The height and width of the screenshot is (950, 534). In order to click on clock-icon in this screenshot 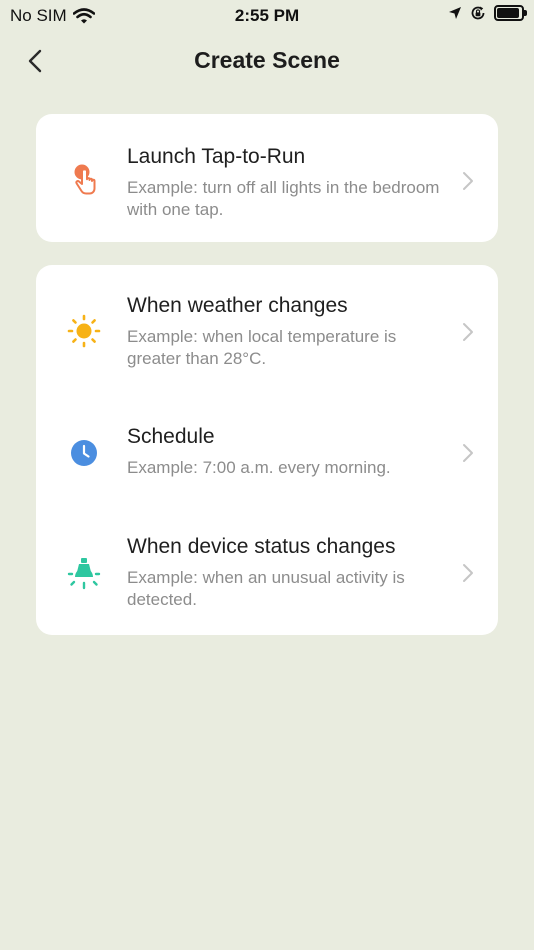, I will do `click(84, 453)`.